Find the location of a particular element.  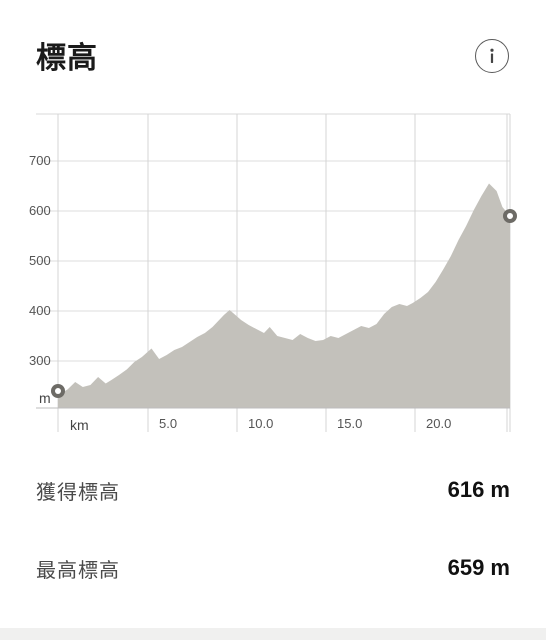

info-button is located at coordinates (492, 56).